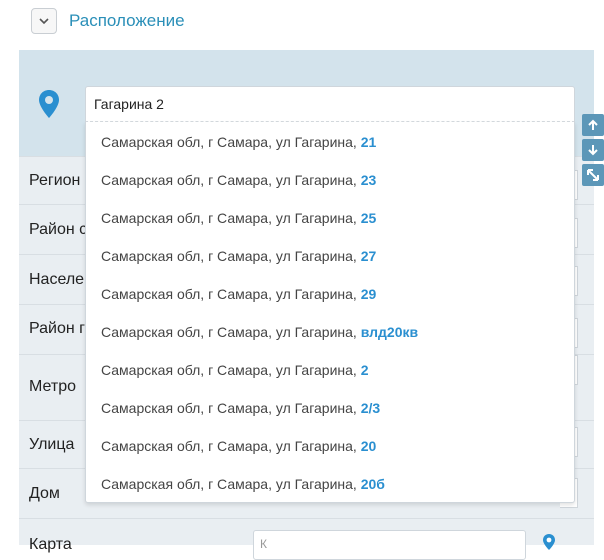 The image size is (604, 560). Describe the element at coordinates (52, 386) in the screenshot. I see `metro-label: Метро` at that location.